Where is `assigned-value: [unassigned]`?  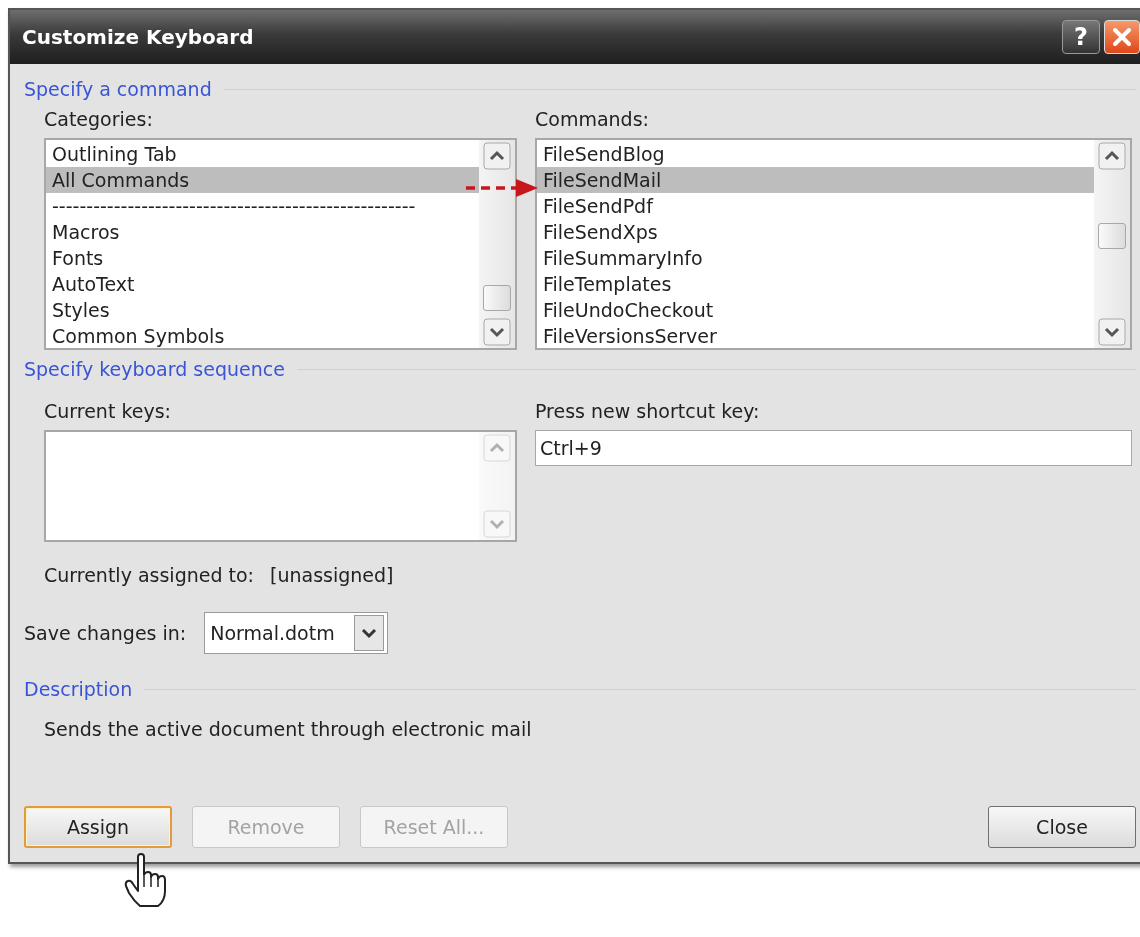
assigned-value: [unassigned] is located at coordinates (332, 575).